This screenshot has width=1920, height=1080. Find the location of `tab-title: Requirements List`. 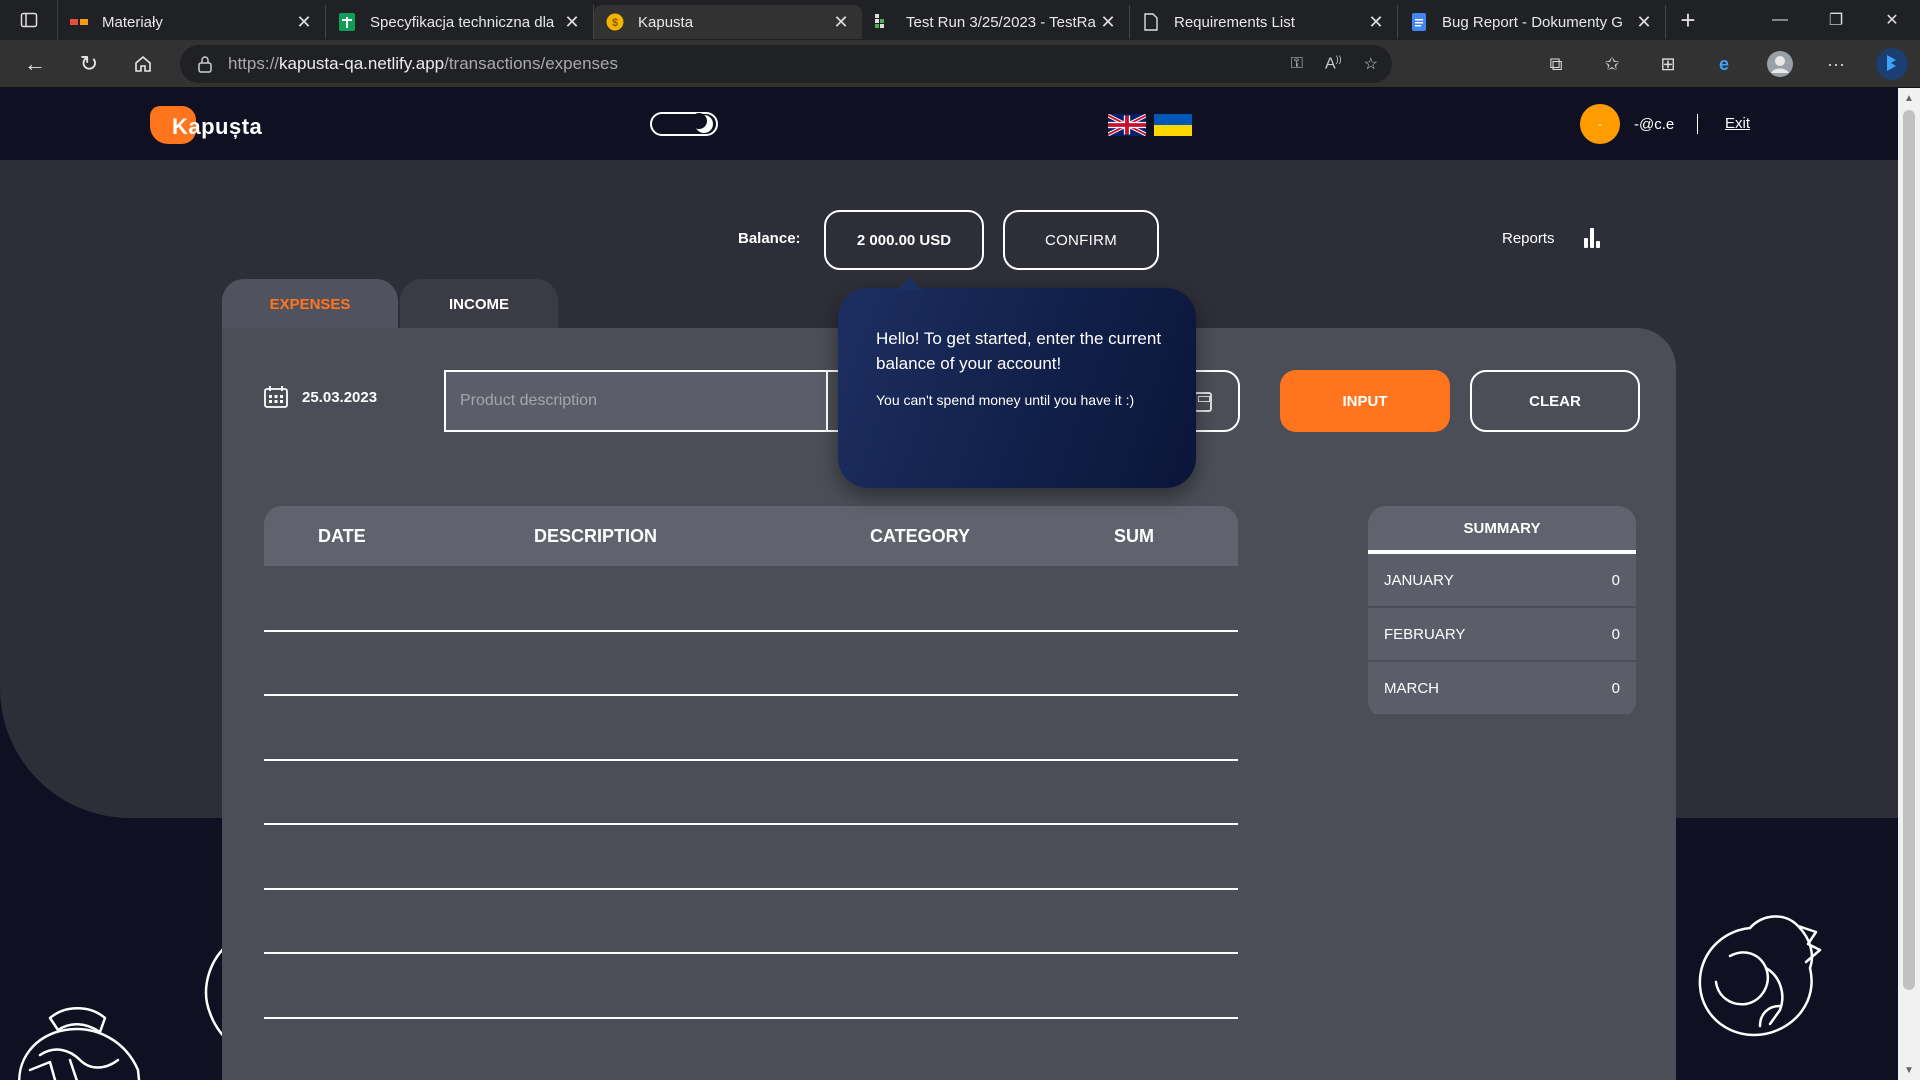

tab-title: Requirements List is located at coordinates (1234, 22).